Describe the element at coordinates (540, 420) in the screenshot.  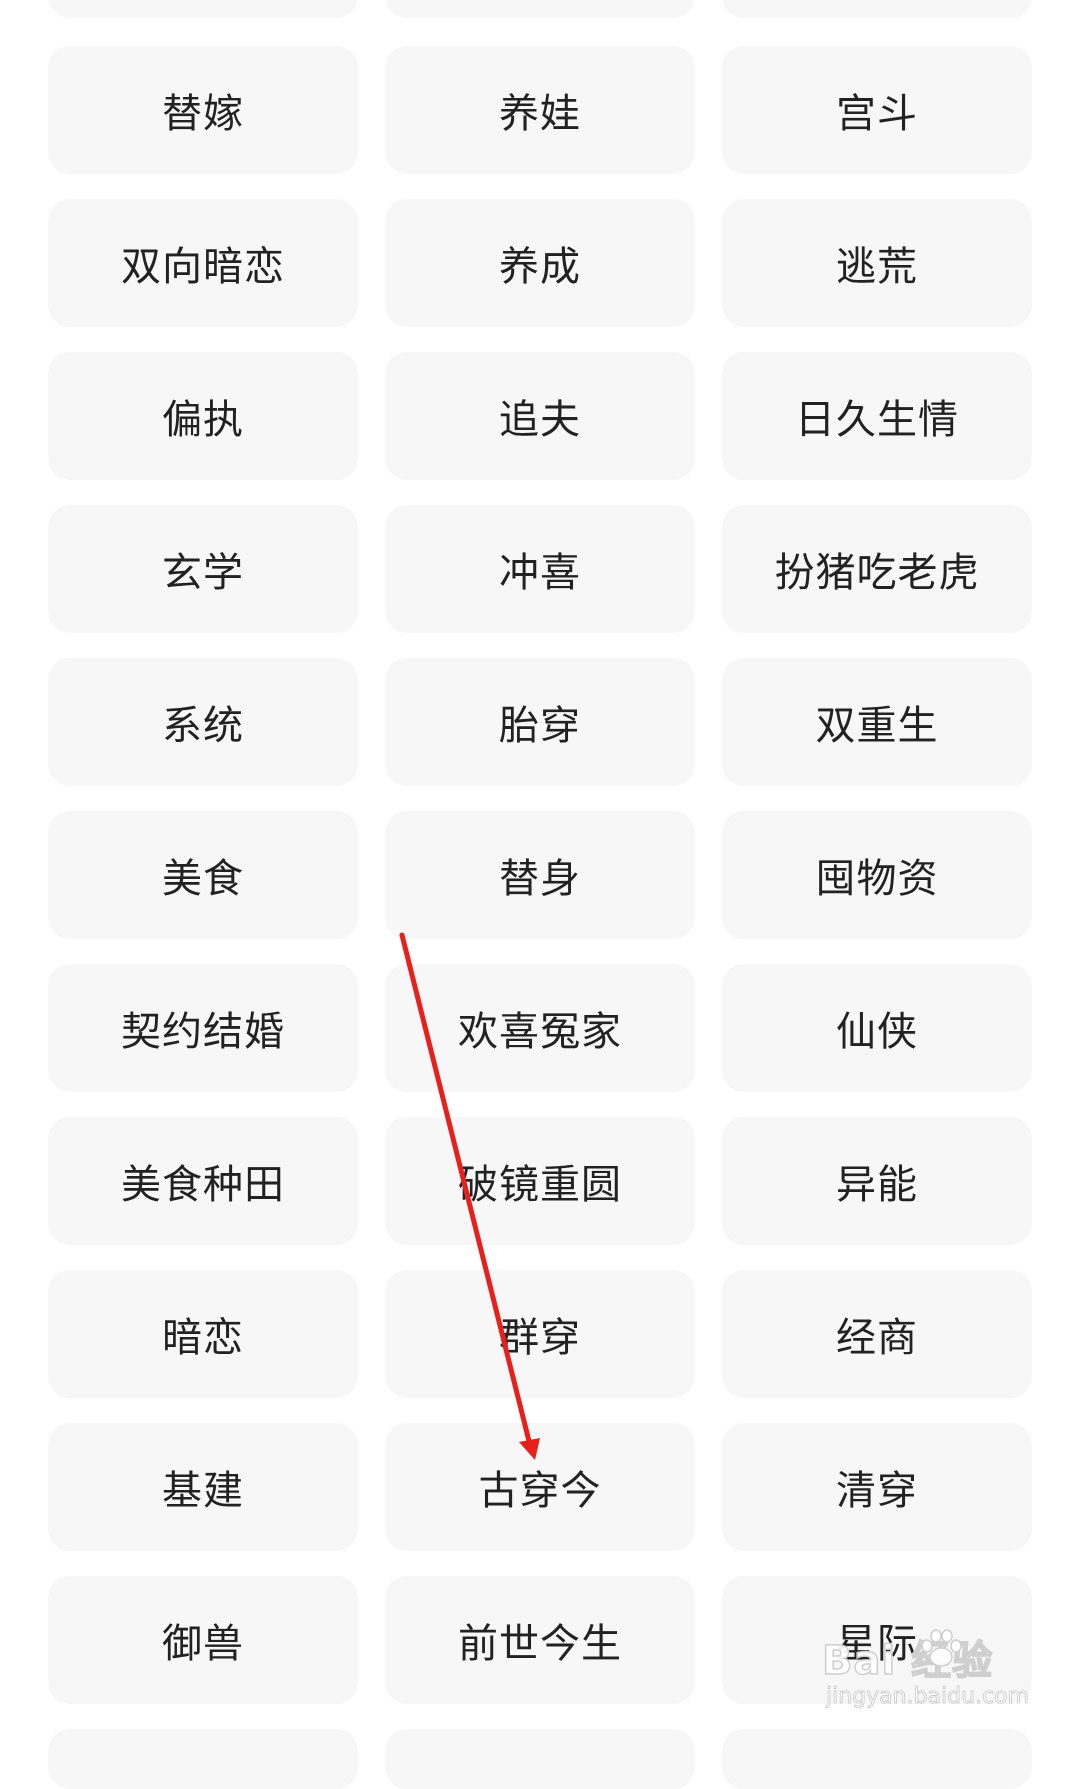
I see `tag-label: 追夫` at that location.